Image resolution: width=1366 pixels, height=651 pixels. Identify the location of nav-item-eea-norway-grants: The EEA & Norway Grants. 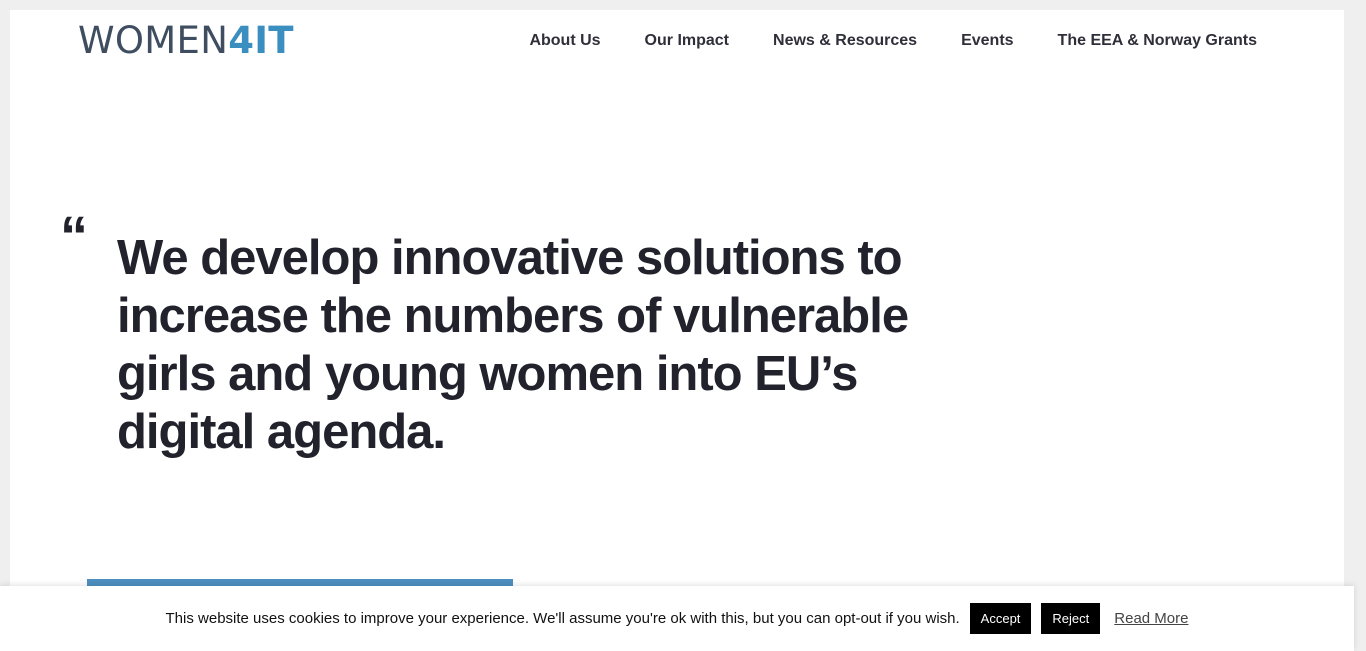
(1157, 41).